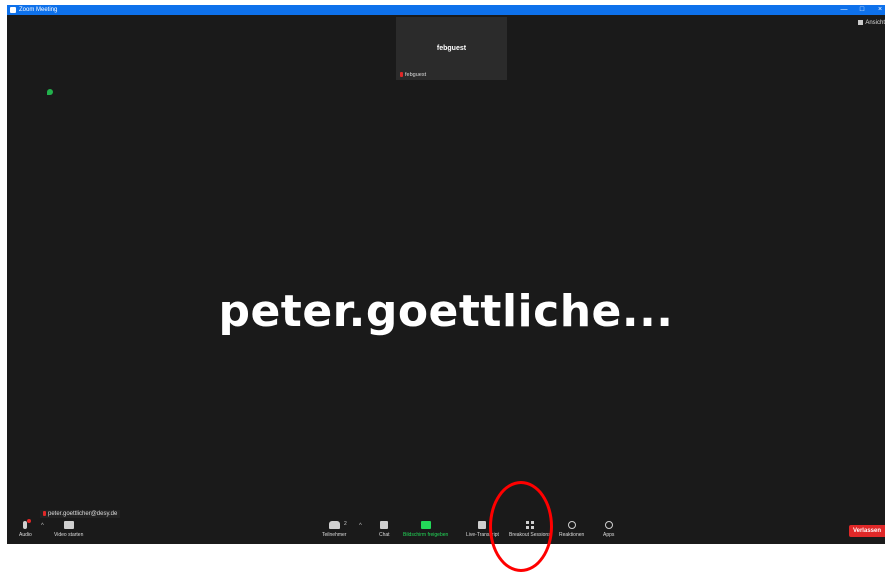 The image size is (885, 575). What do you see at coordinates (13, 10) in the screenshot?
I see `zoom-app-icon` at bounding box center [13, 10].